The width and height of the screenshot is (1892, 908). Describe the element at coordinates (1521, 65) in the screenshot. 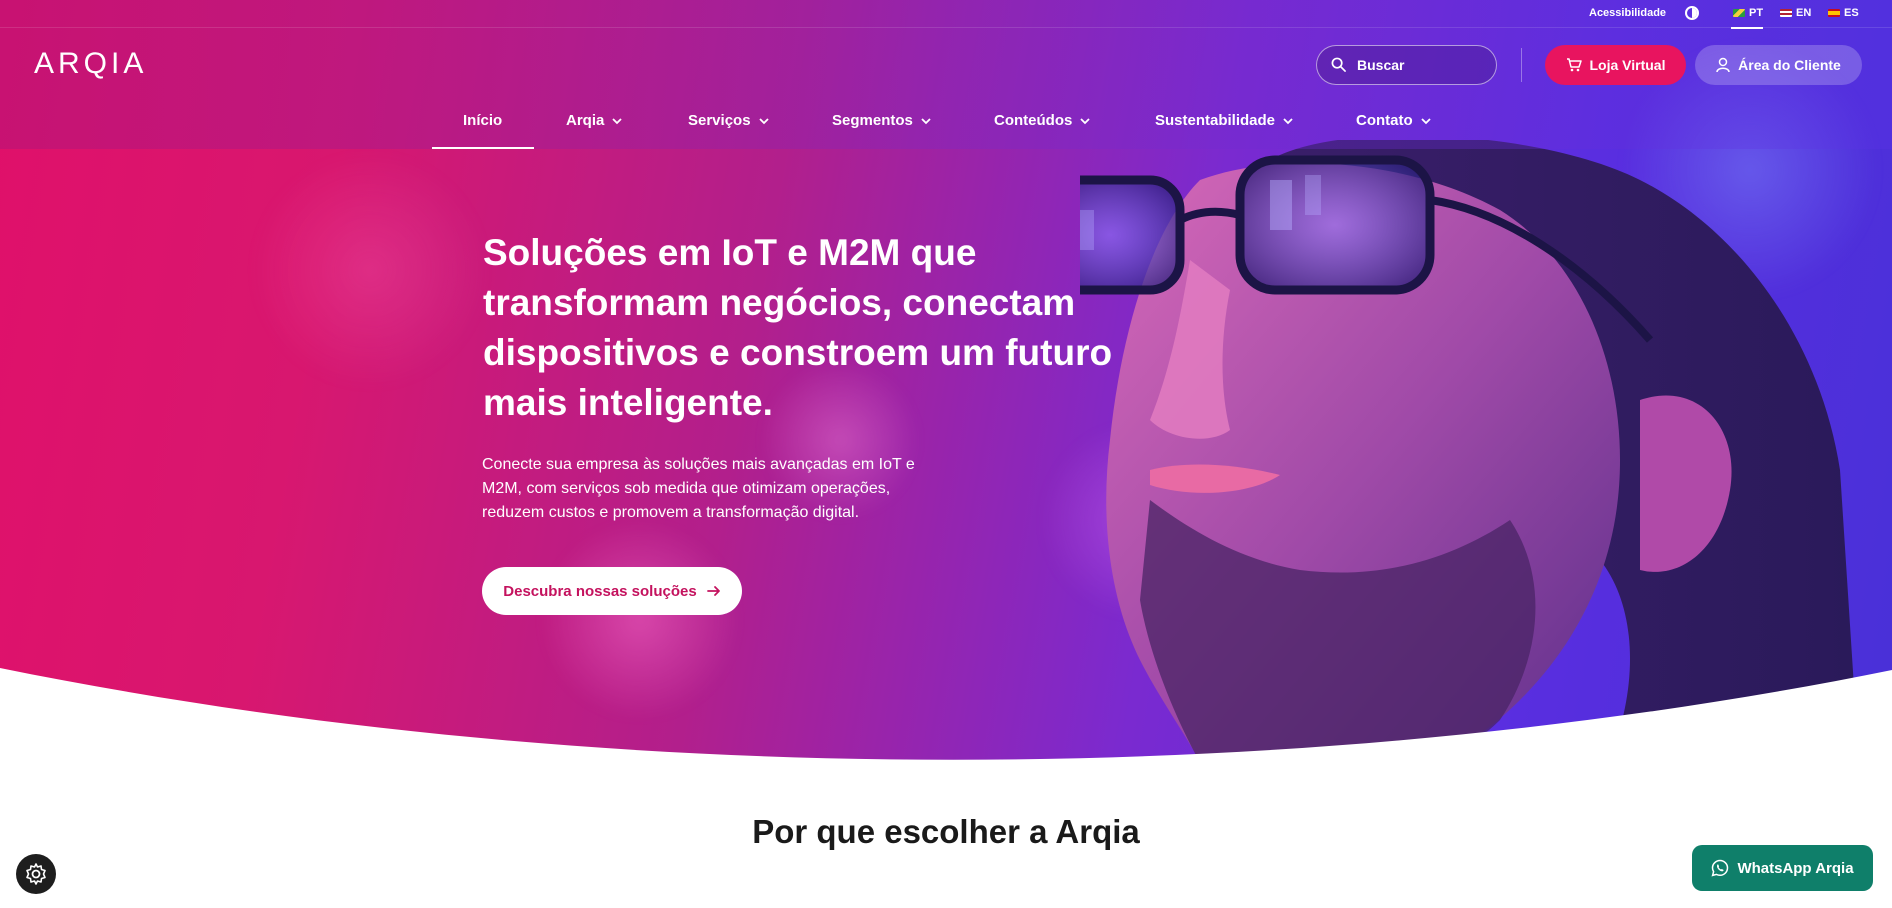

I see `header-divider` at that location.